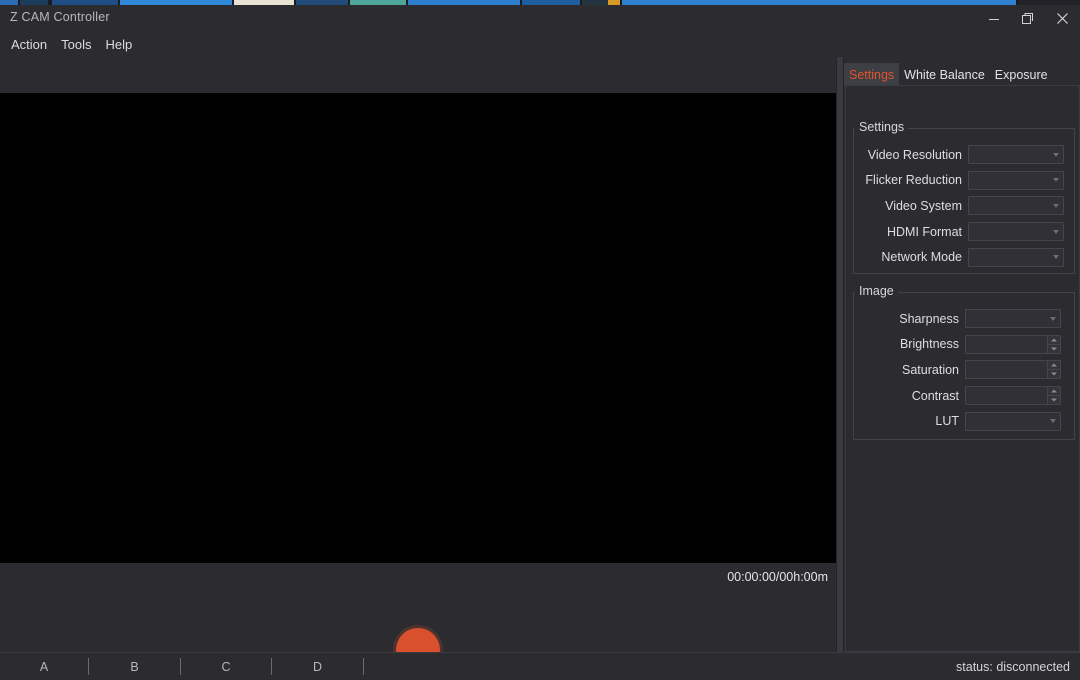  What do you see at coordinates (964, 396) in the screenshot?
I see `field-contrast: Contrast` at bounding box center [964, 396].